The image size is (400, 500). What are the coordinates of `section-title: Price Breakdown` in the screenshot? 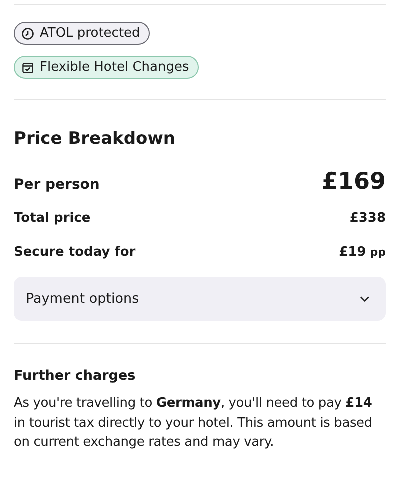 It's located at (95, 139).